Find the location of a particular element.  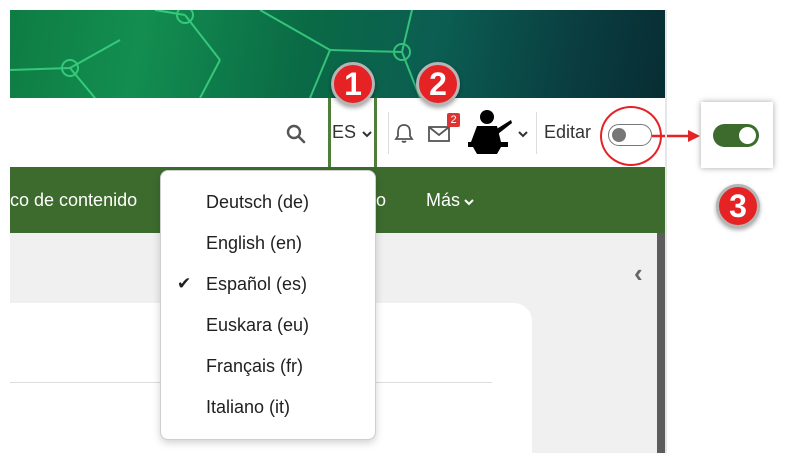

nav-more-menu: Más is located at coordinates (450, 200).